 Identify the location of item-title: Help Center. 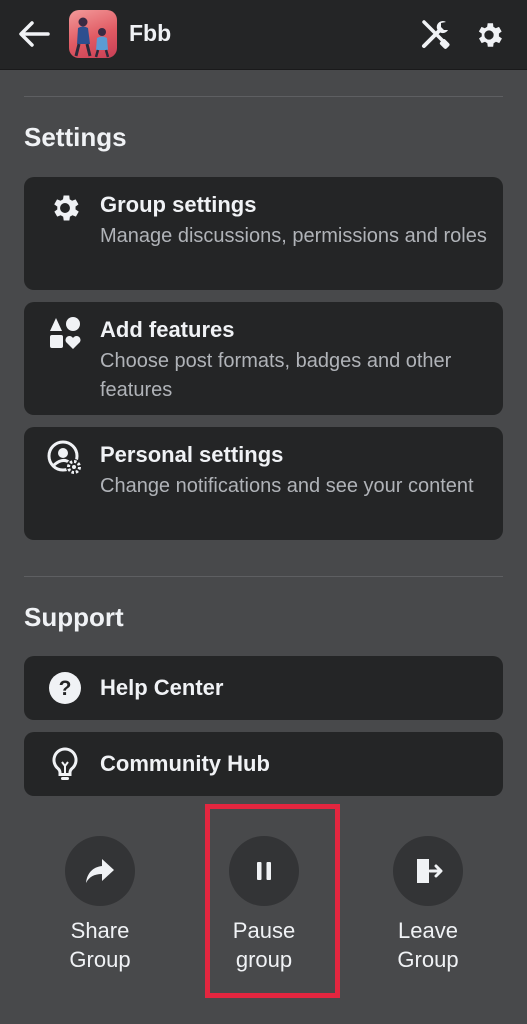
(162, 687).